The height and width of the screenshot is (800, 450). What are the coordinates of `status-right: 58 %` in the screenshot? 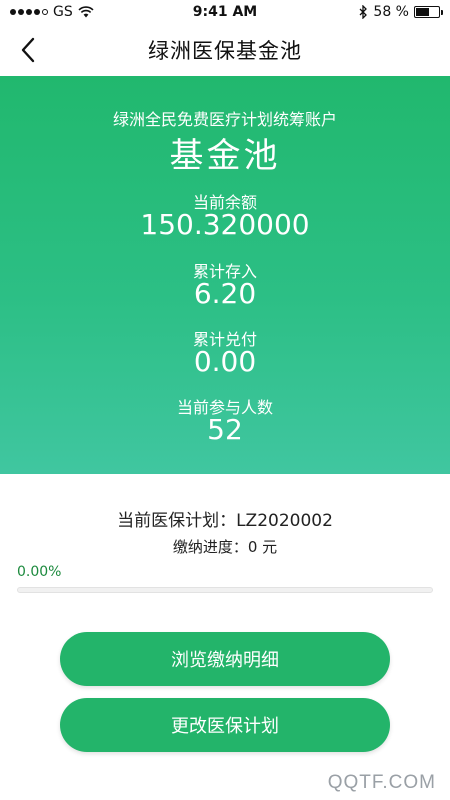 It's located at (401, 12).